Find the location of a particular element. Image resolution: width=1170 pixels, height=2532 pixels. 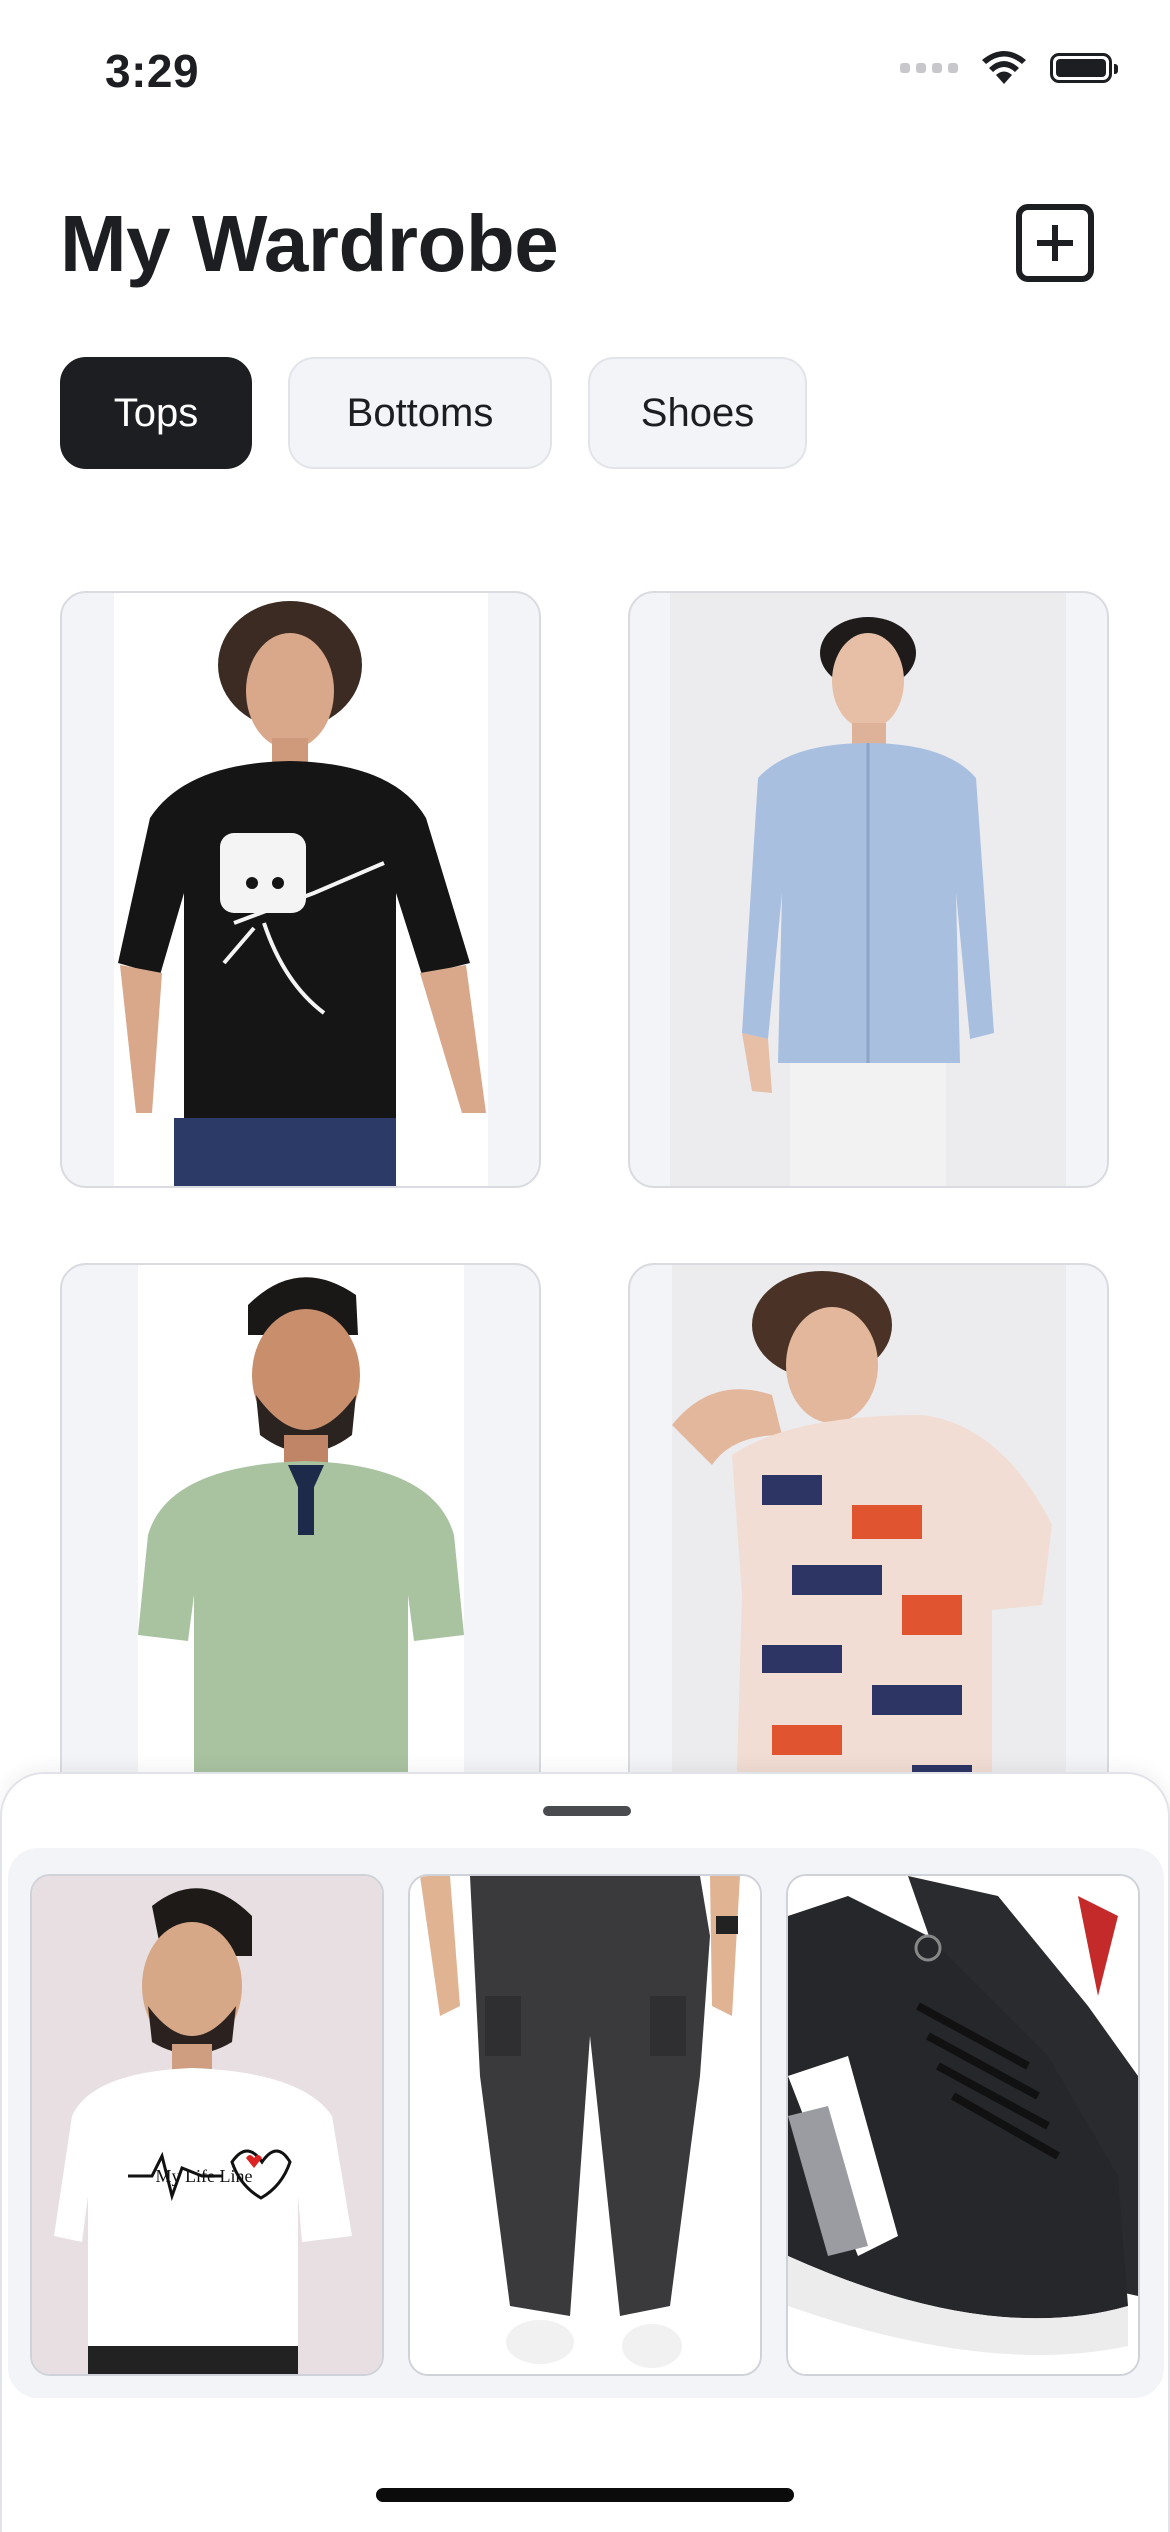

tab-bottoms: Bottoms is located at coordinates (420, 413).